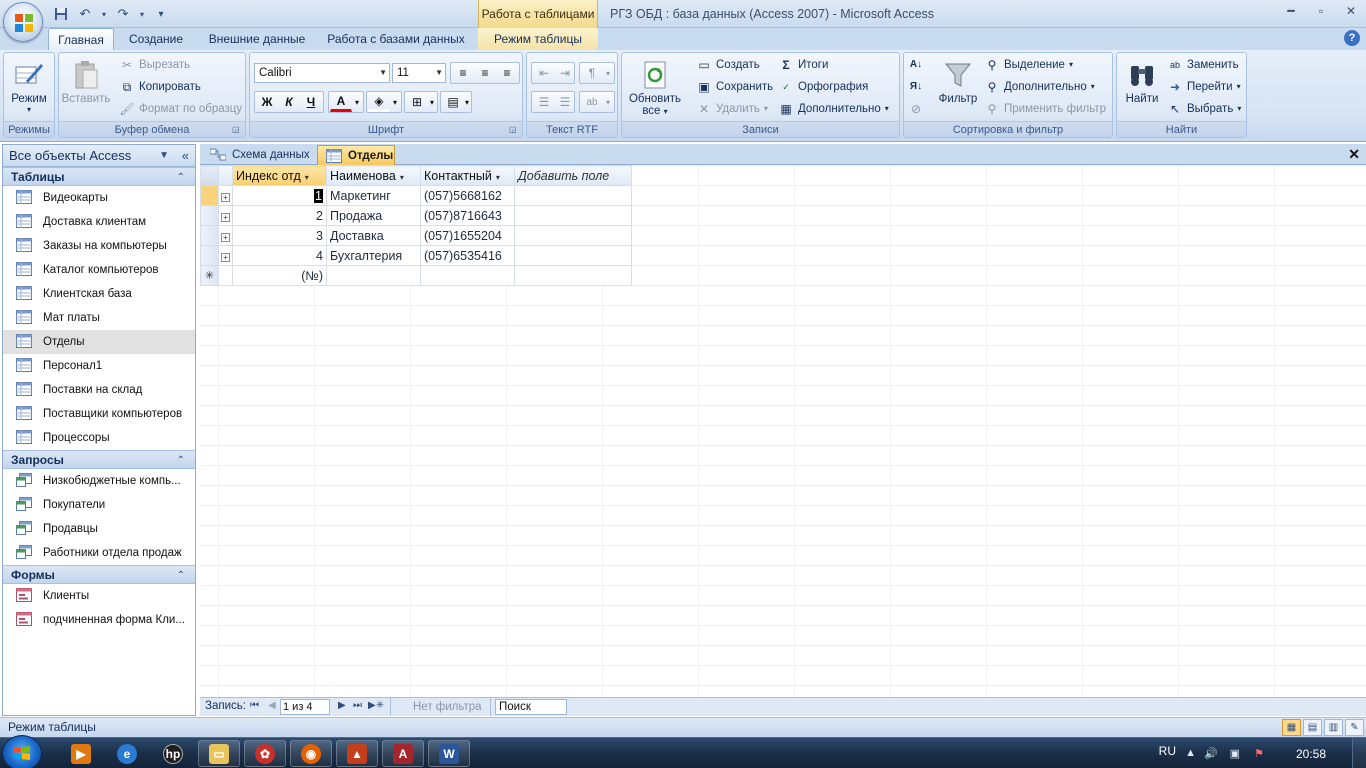 Image resolution: width=1366 pixels, height=768 pixels. I want to click on font-size-combo: 11 ▼, so click(419, 73).